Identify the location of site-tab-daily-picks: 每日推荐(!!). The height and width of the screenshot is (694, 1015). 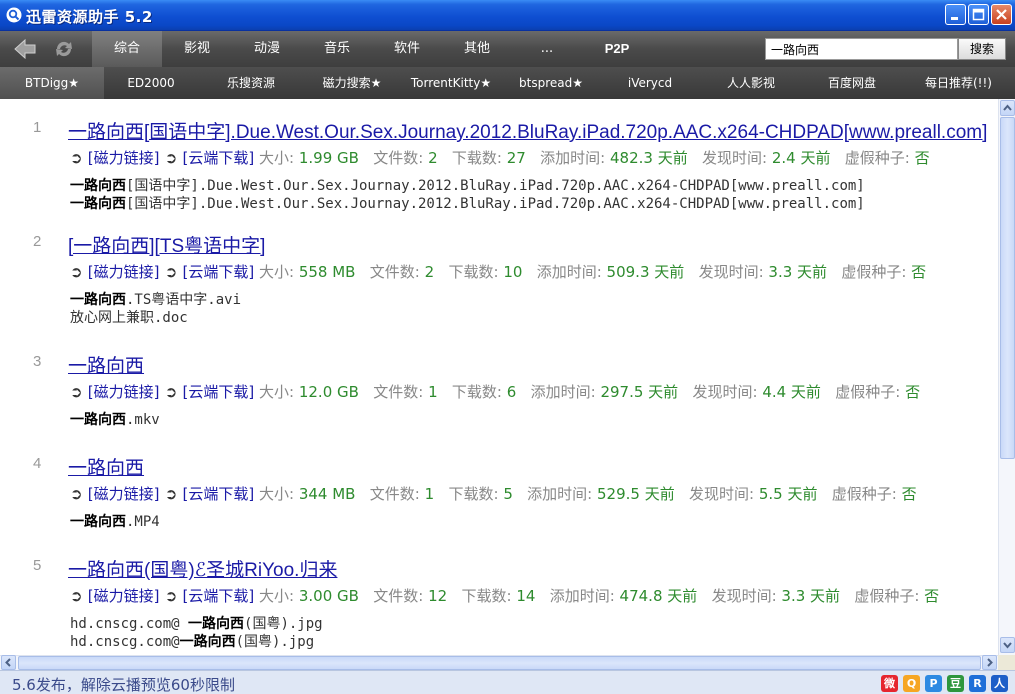
(958, 83).